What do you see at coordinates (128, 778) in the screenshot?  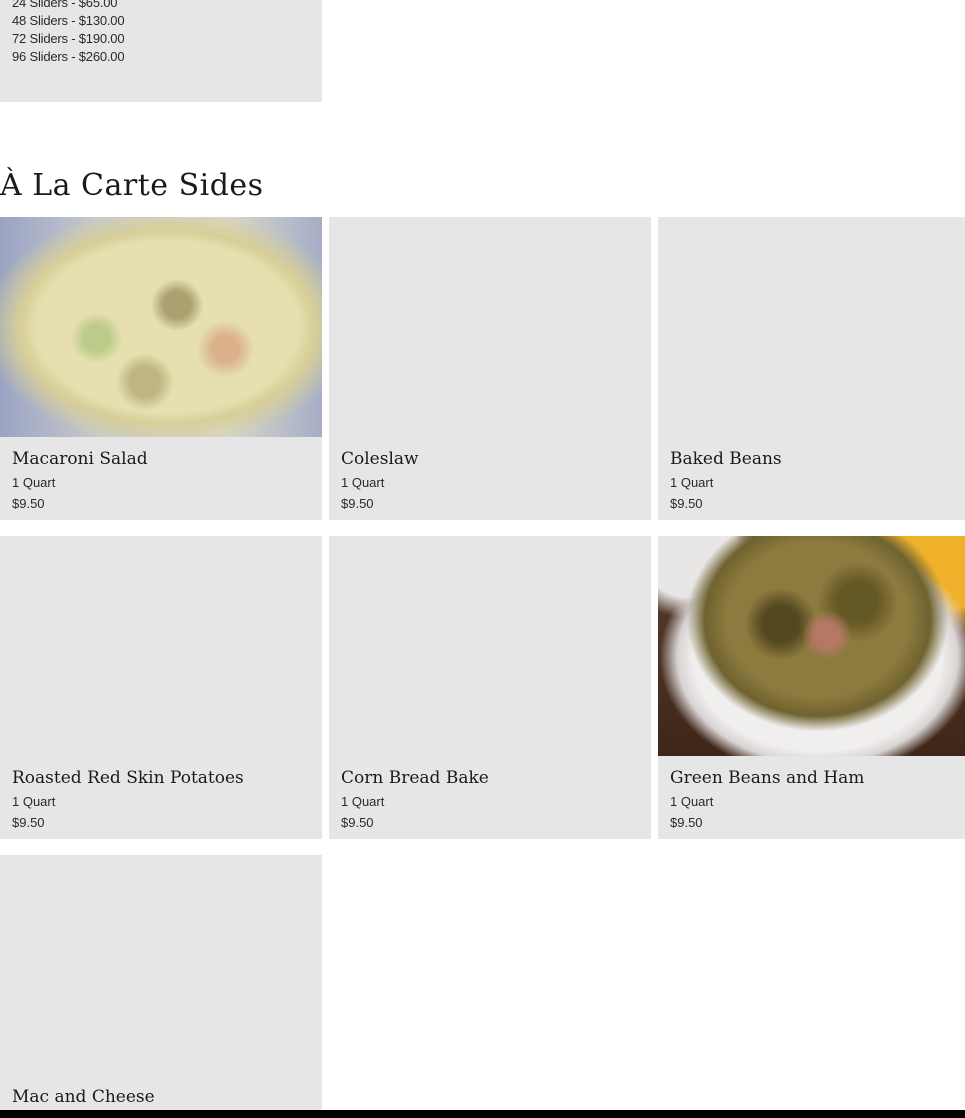 I see `item-name: Roasted Red Skin Potatoes` at bounding box center [128, 778].